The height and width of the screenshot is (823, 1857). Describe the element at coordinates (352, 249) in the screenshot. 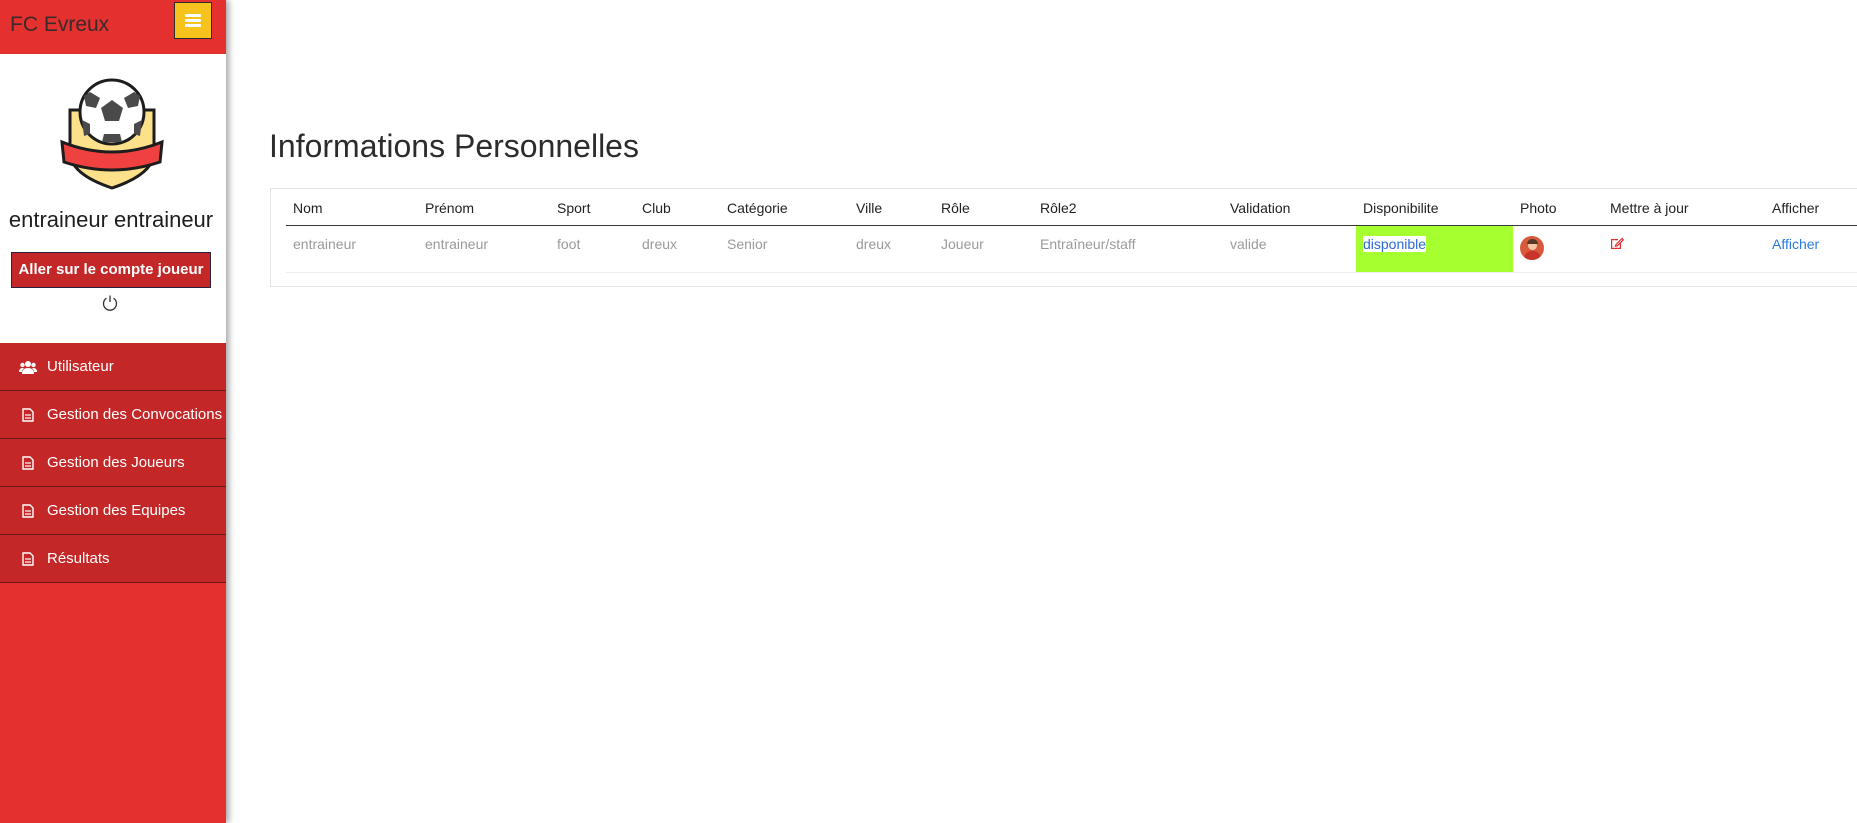

I see `cell-nom: entraineur` at that location.